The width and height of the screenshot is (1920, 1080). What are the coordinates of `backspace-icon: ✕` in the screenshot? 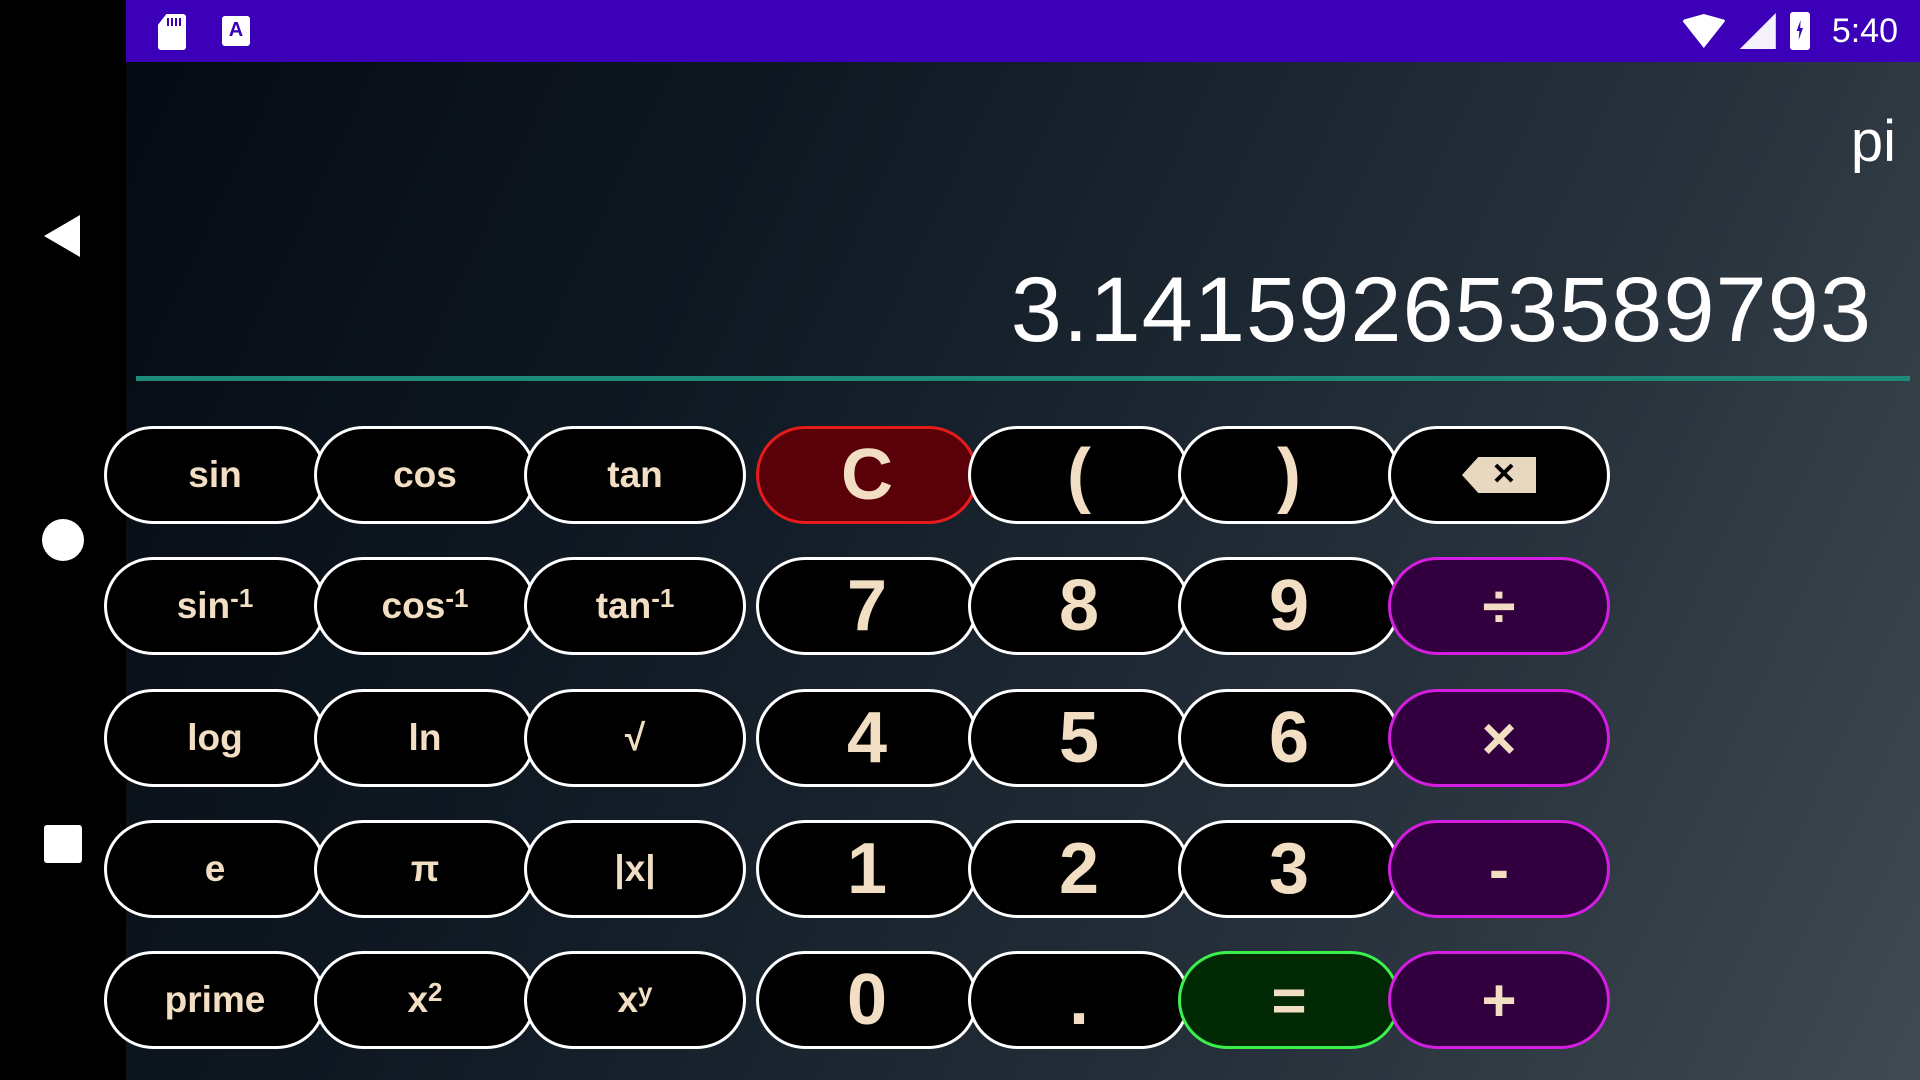 It's located at (1499, 475).